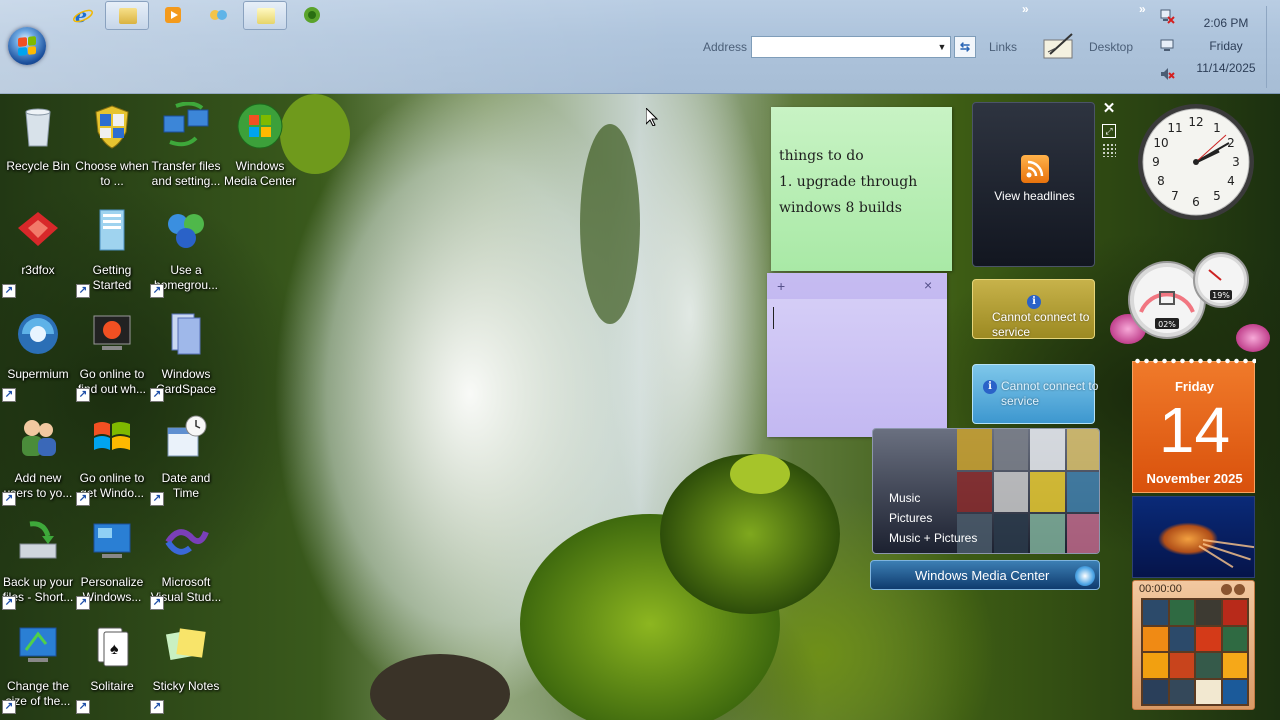 The image size is (1280, 720). What do you see at coordinates (1174, 128) in the screenshot?
I see `svg-text: 11` at bounding box center [1174, 128].